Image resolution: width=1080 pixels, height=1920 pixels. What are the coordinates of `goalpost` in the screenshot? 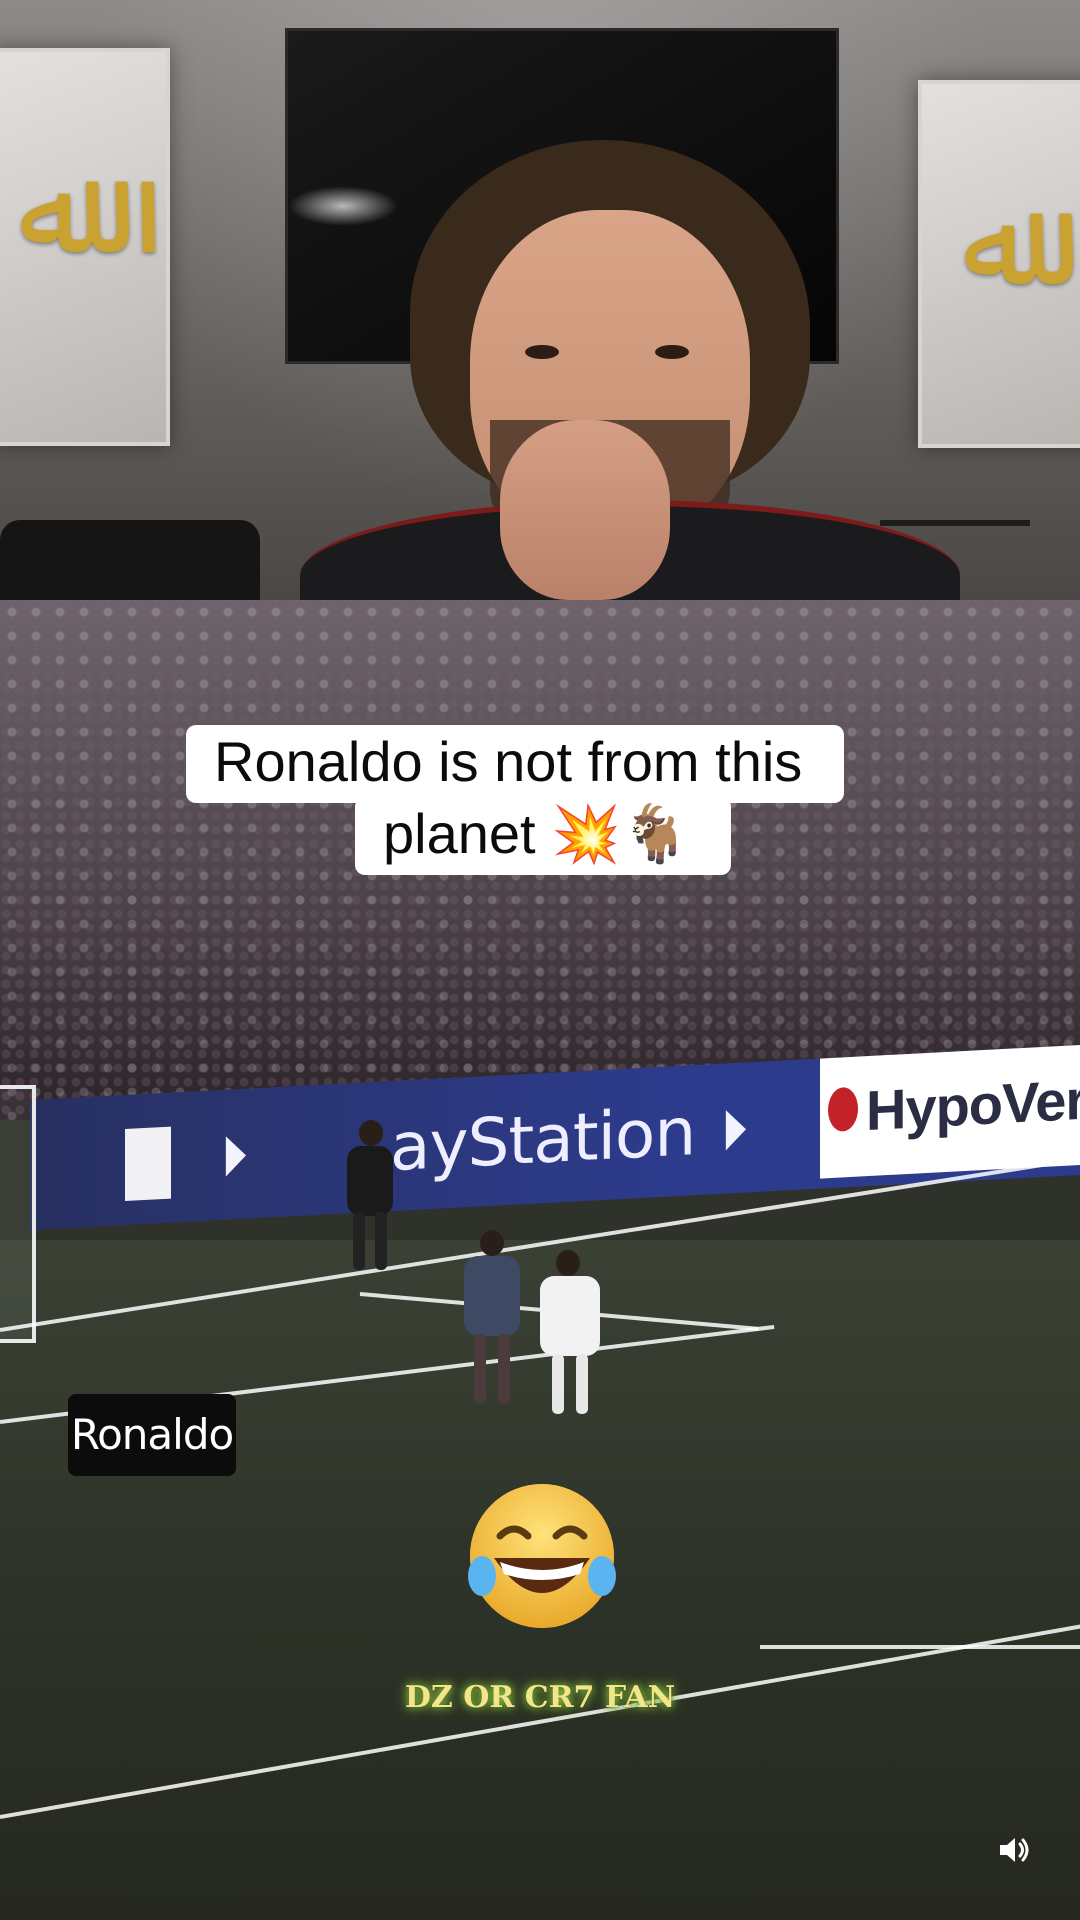 It's located at (18, 1214).